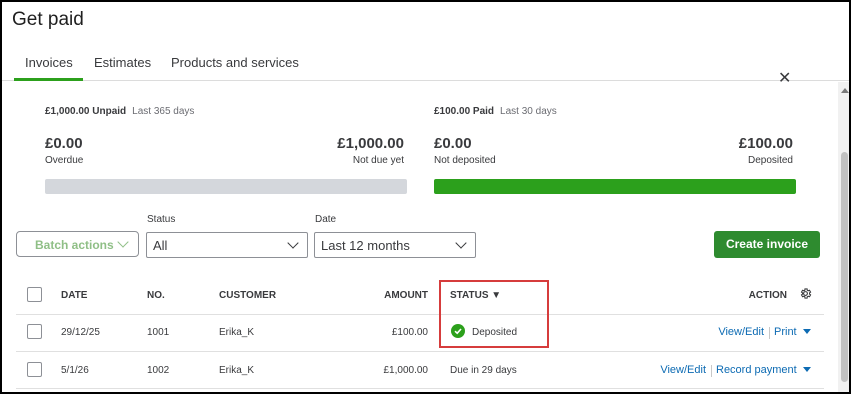 Image resolution: width=851 pixels, height=394 pixels. I want to click on close-icon: ✕, so click(784, 78).